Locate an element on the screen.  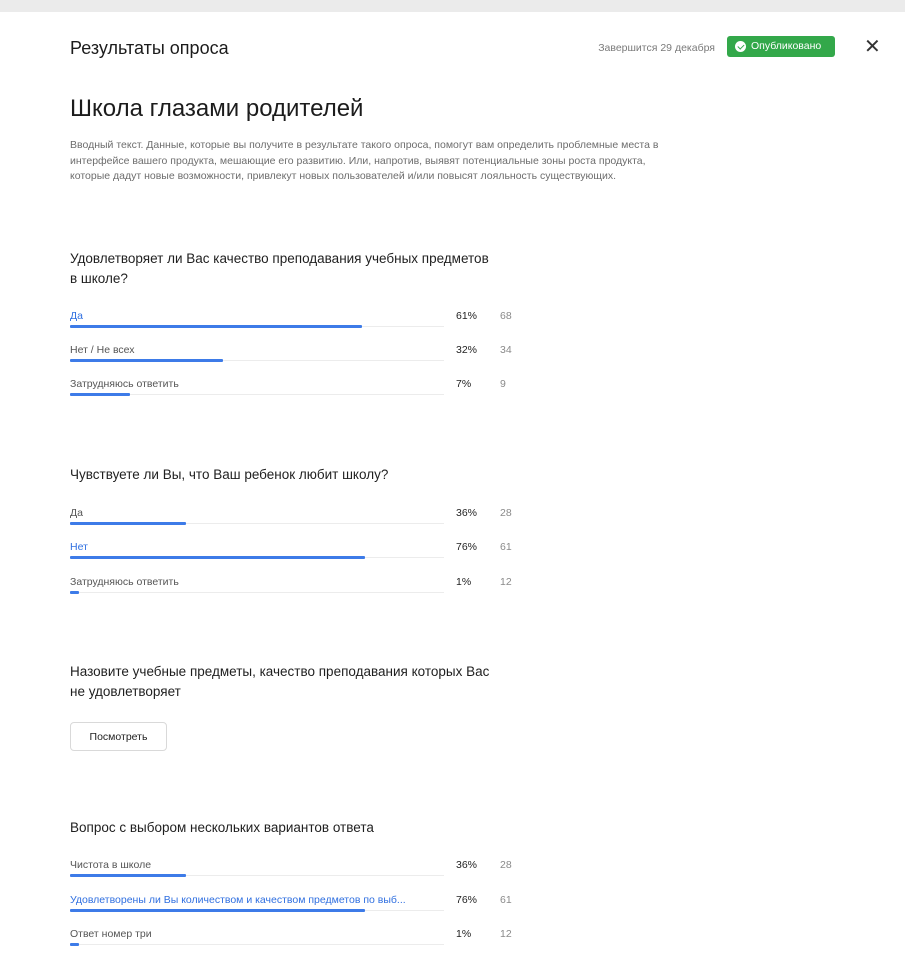
modal-title: Результаты опроса is located at coordinates (149, 48).